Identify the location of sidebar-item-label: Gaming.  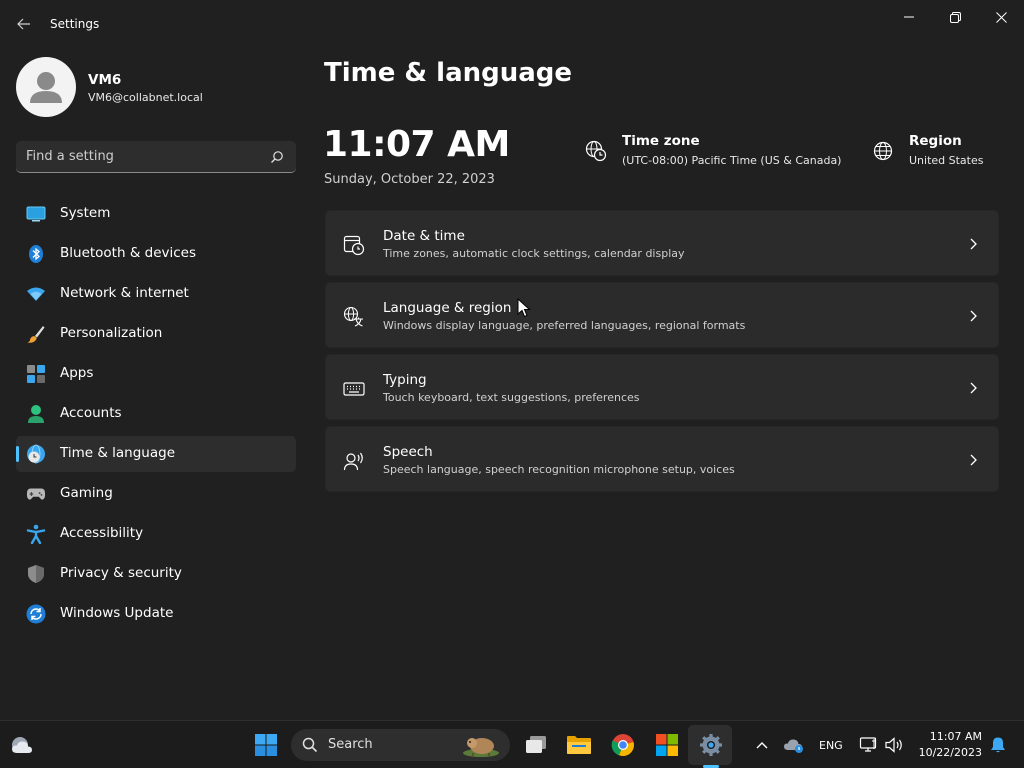
(86, 493).